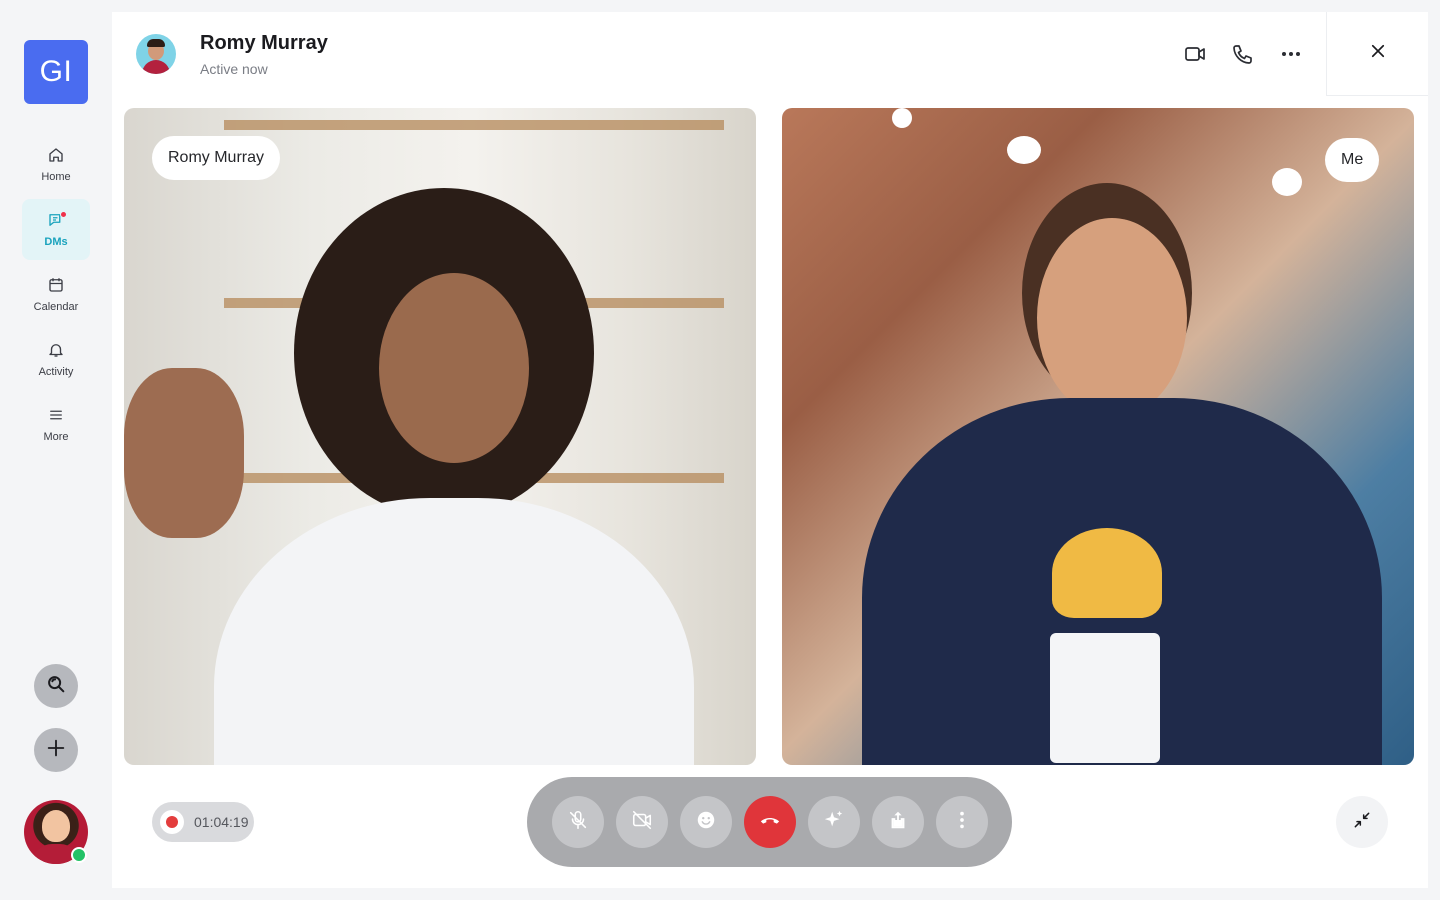 The width and height of the screenshot is (1440, 900). I want to click on self-participant-label: Me, so click(1352, 160).